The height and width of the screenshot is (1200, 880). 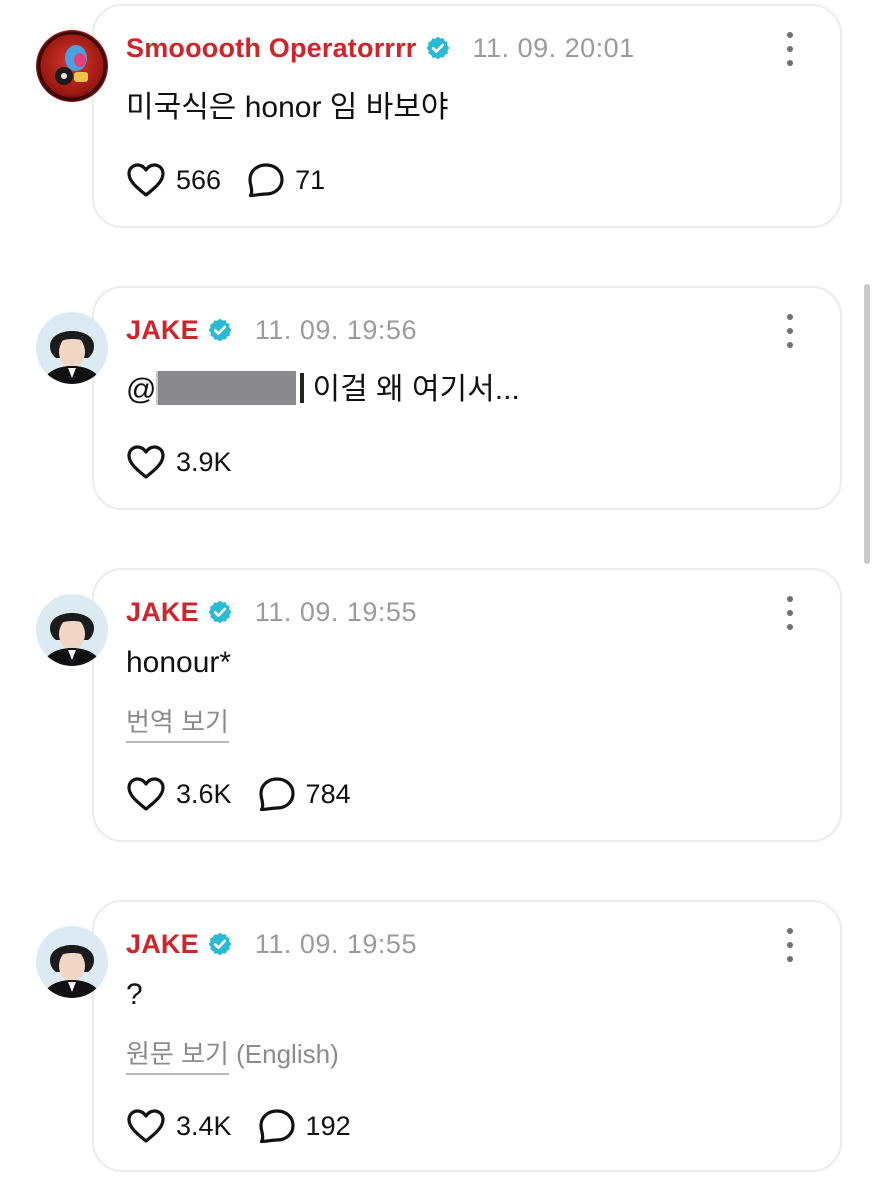 I want to click on translate-link: 번역 보기, so click(x=177, y=725).